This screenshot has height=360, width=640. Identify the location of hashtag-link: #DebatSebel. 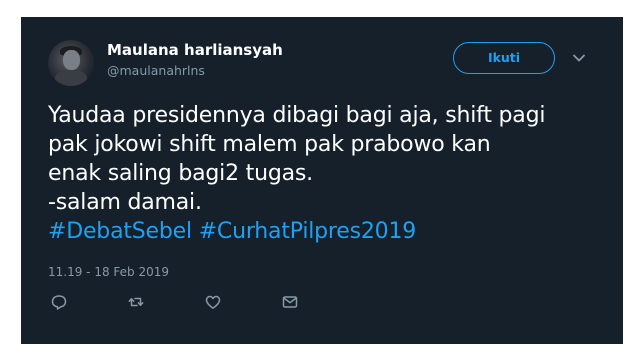
(120, 231).